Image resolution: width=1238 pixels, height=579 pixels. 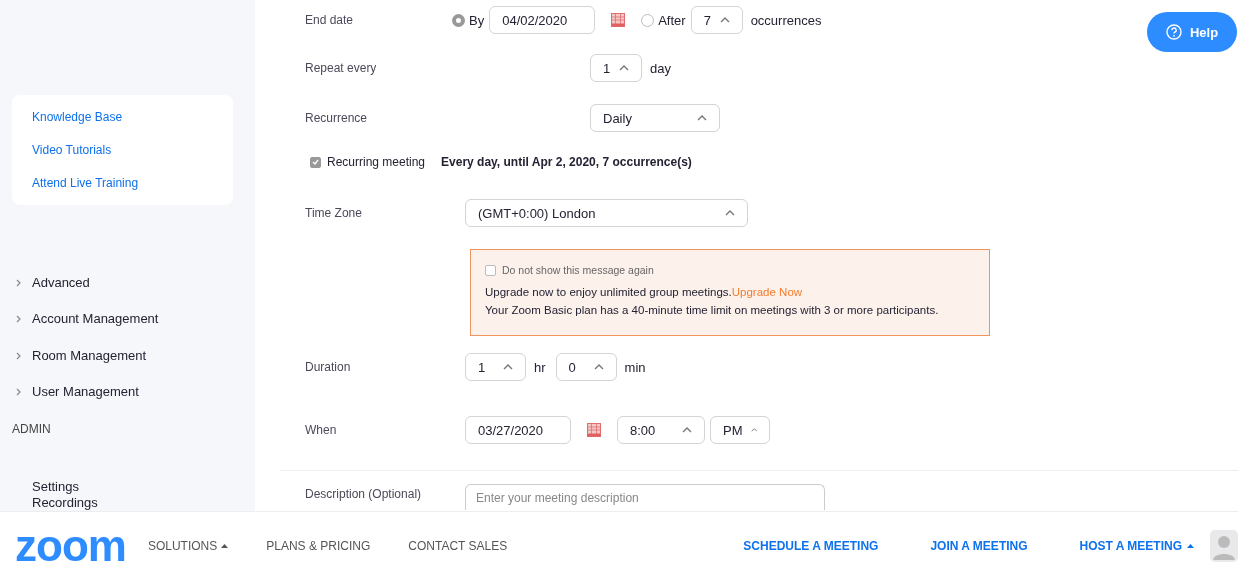 I want to click on time-zone-select: (GMT+0:00) London, so click(x=606, y=213).